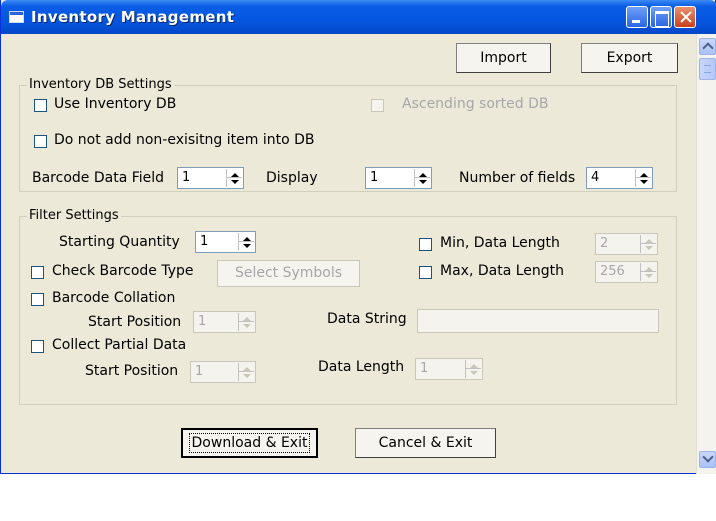 This screenshot has height=521, width=716. I want to click on spinner-value: 256, so click(612, 271).